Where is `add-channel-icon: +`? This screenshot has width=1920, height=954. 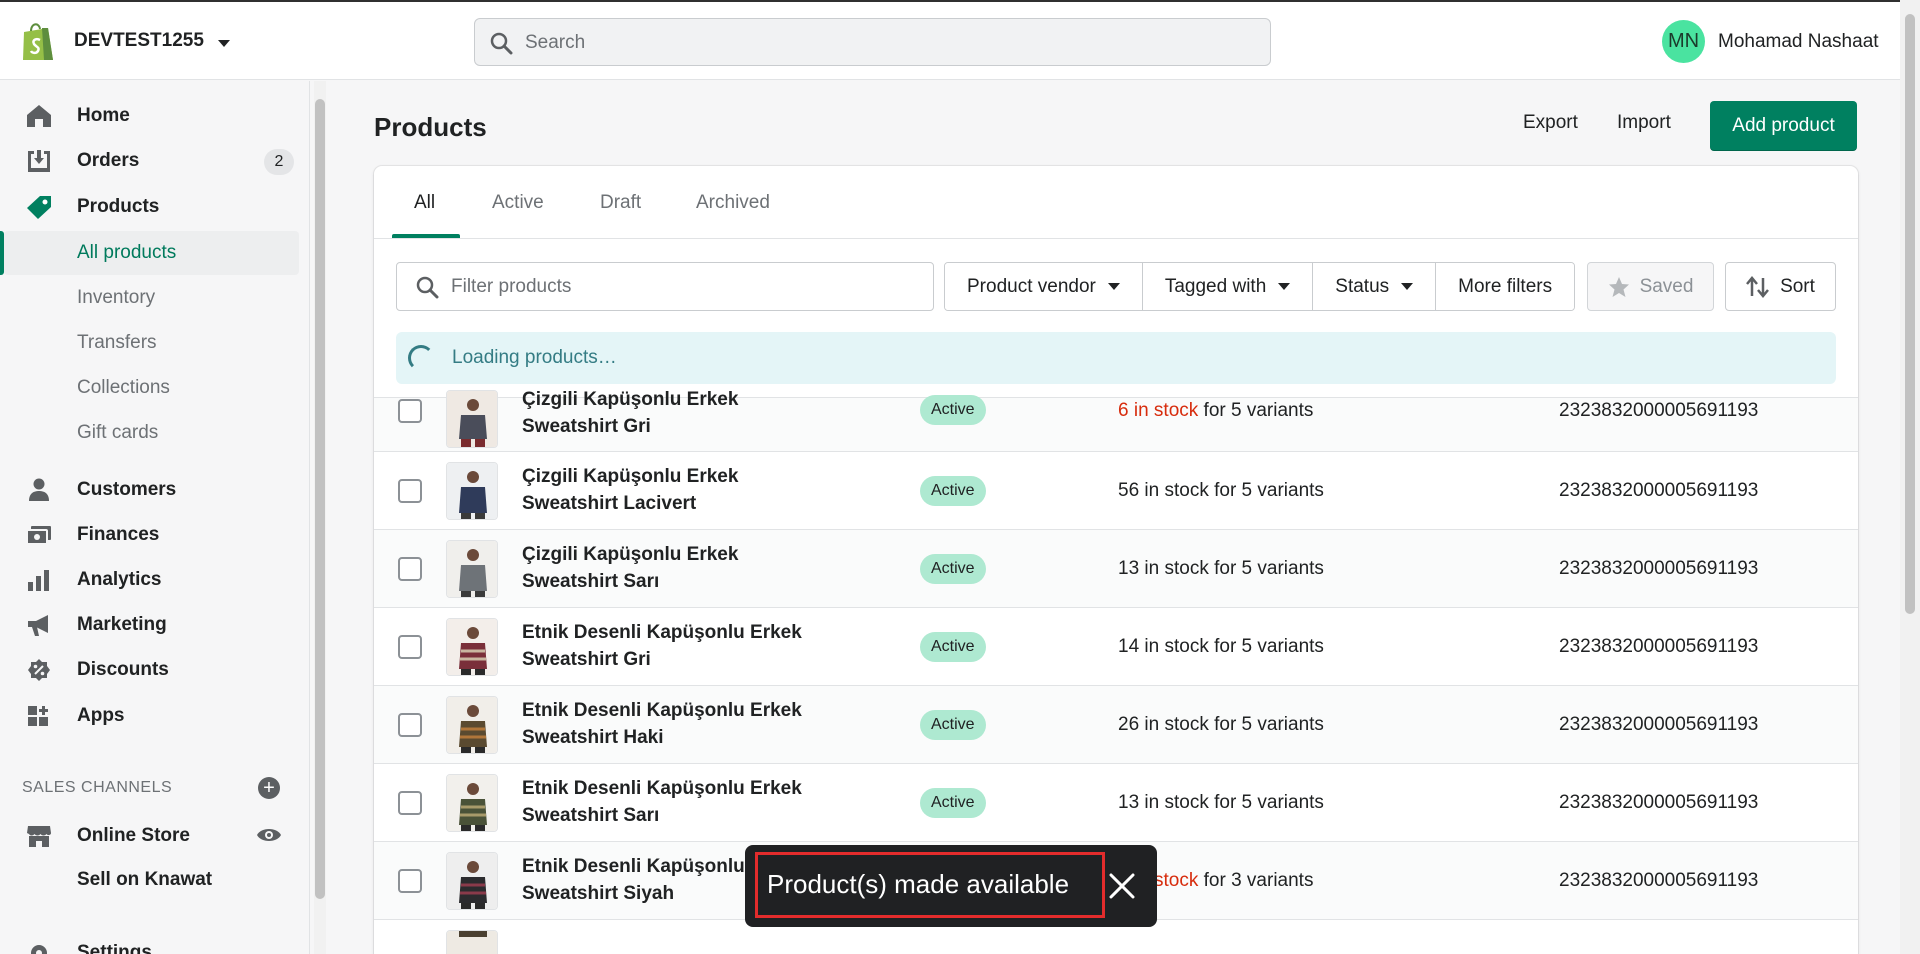
add-channel-icon: + is located at coordinates (269, 788).